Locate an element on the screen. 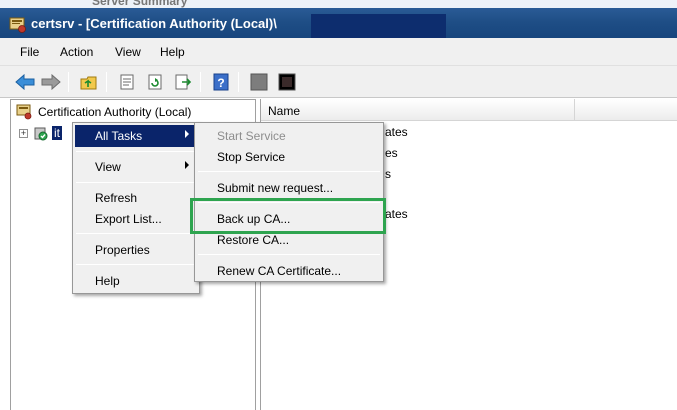 This screenshot has width=677, height=410. column-header-extra is located at coordinates (626, 110).